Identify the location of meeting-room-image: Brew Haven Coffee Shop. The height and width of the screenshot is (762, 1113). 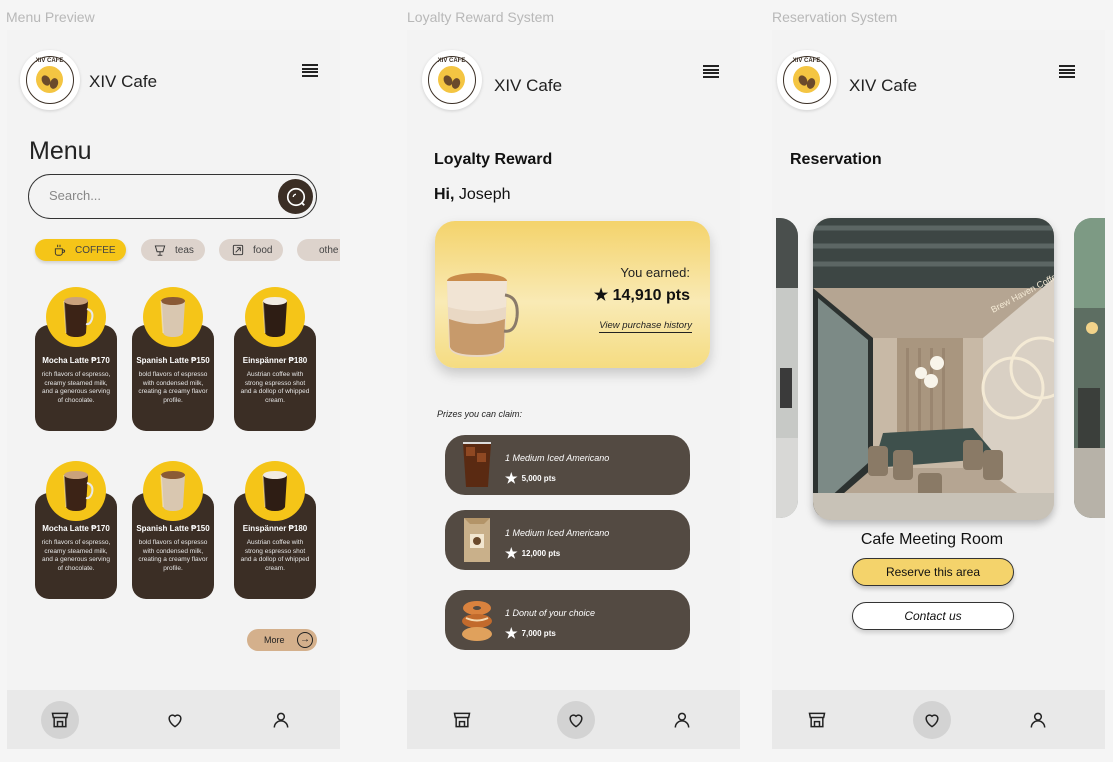
(933, 369).